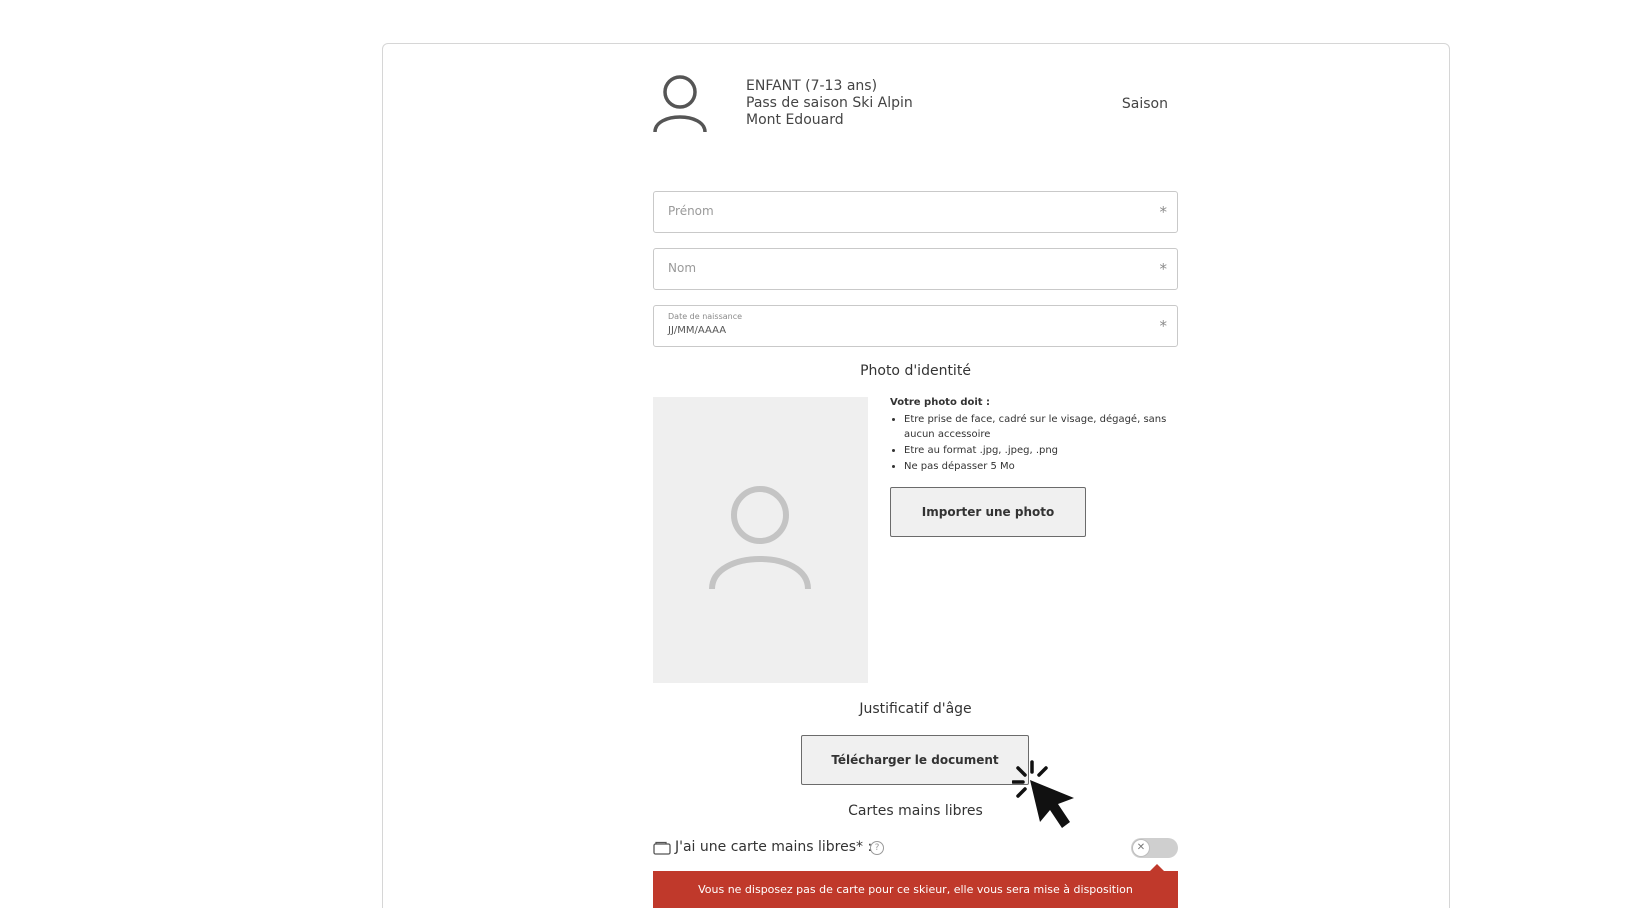 This screenshot has width=1640, height=908. I want to click on wallet-icon, so click(662, 848).